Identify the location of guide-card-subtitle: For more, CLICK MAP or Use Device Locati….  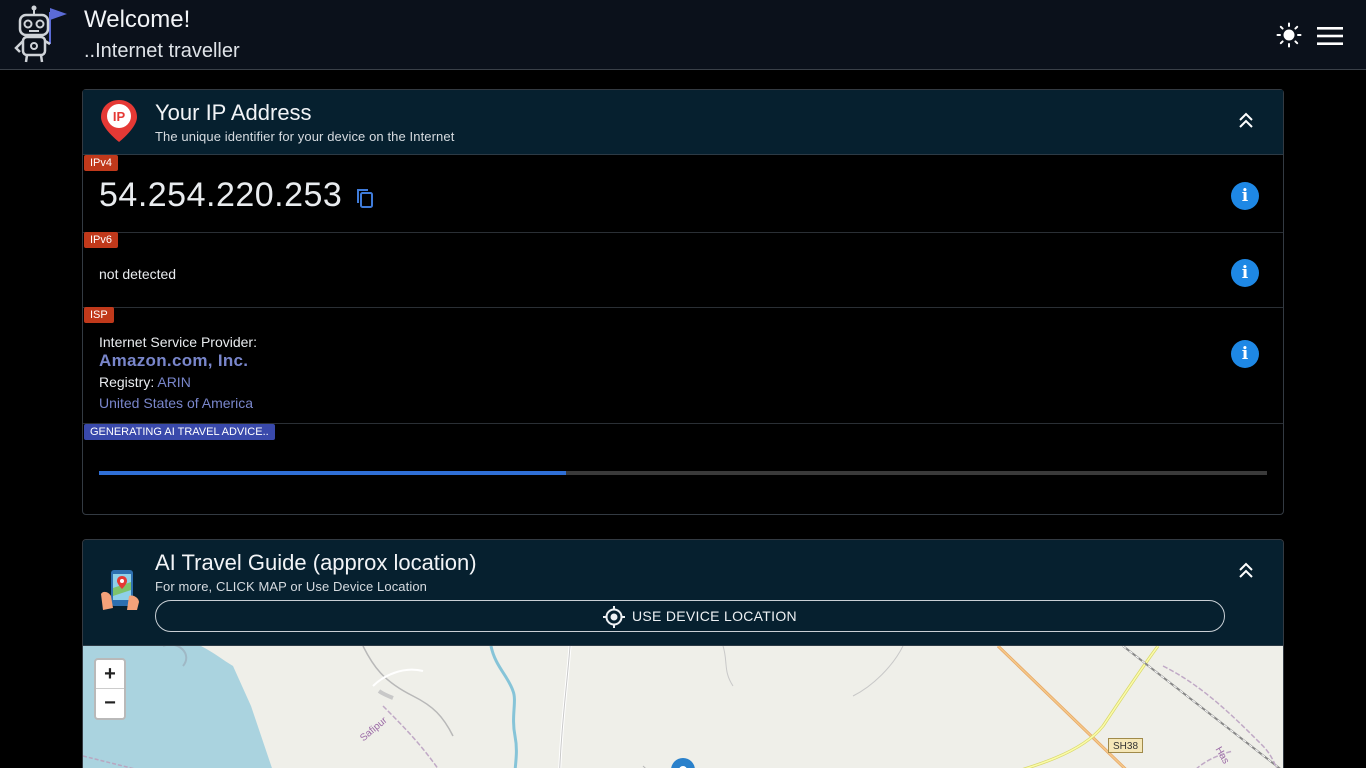
(291, 586).